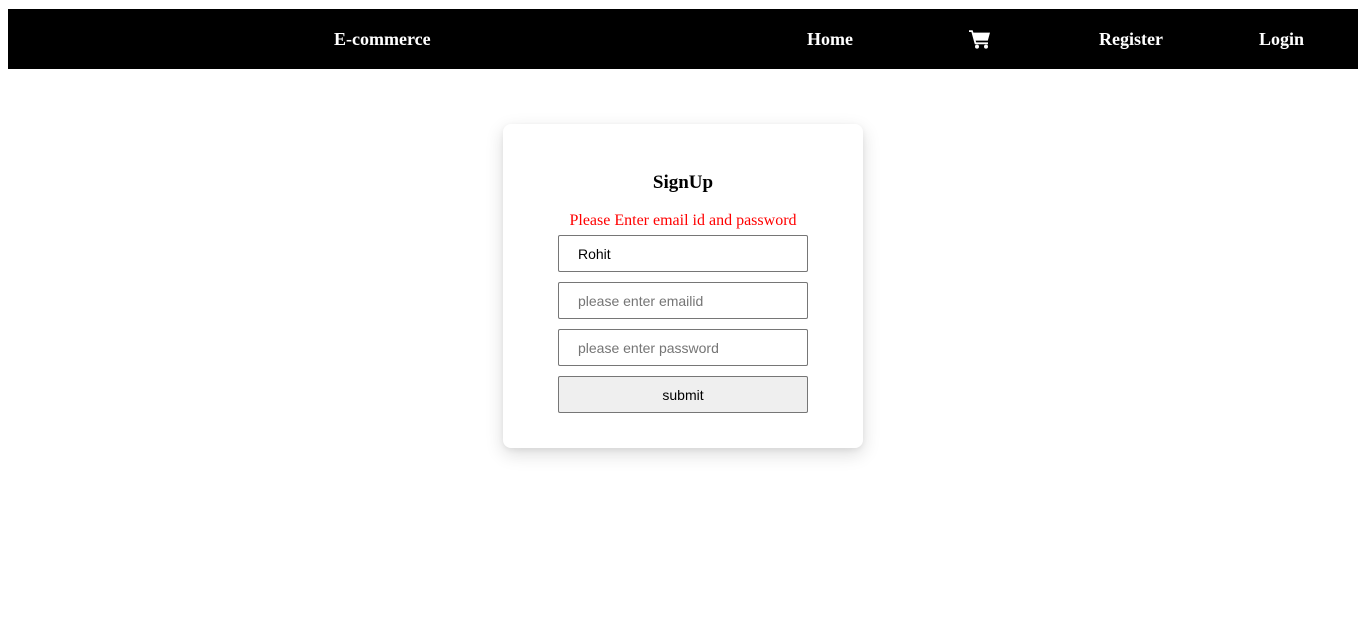 The image size is (1366, 624). Describe the element at coordinates (683, 300) in the screenshot. I see `email-input` at that location.